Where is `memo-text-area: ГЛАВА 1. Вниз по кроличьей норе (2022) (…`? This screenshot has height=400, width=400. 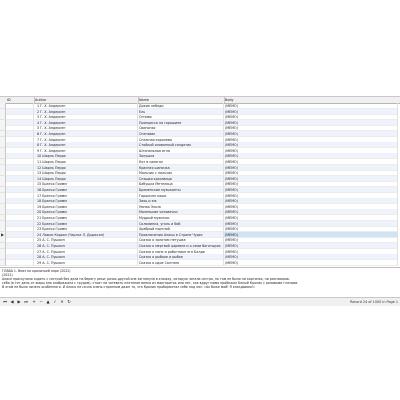 memo-text-area: ГЛАВА 1. Вниз по кроличьей норе (2022) (… is located at coordinates (200, 280).